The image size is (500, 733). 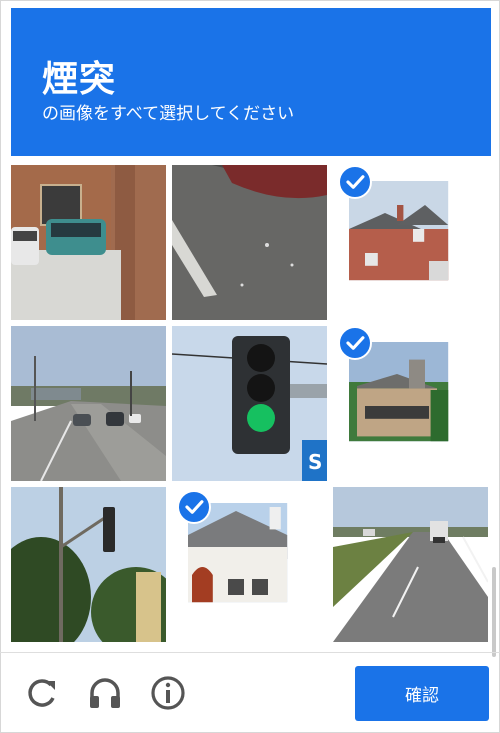 What do you see at coordinates (250, 652) in the screenshot?
I see `footer-divider` at bounding box center [250, 652].